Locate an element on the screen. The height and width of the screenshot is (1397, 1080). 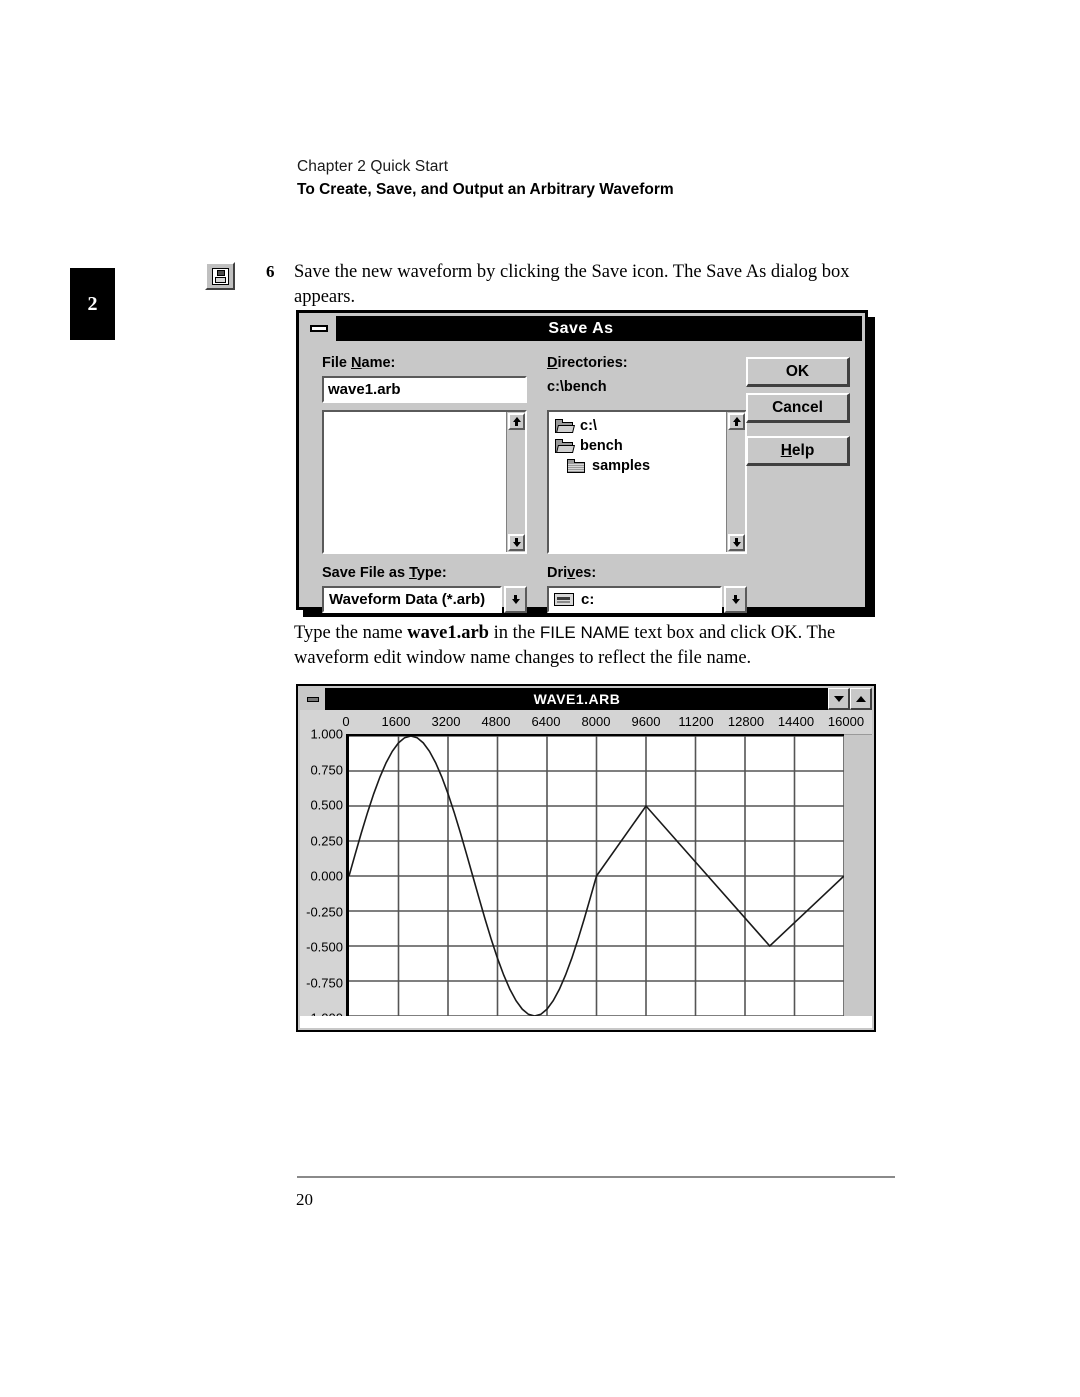
y-axis-tick-label: 0.250 is located at coordinates (326, 840).